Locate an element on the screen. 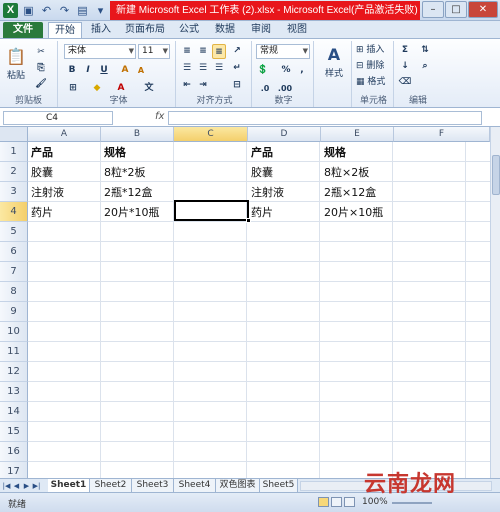 The image size is (500, 512). row-header-13: 13 is located at coordinates (14, 392).